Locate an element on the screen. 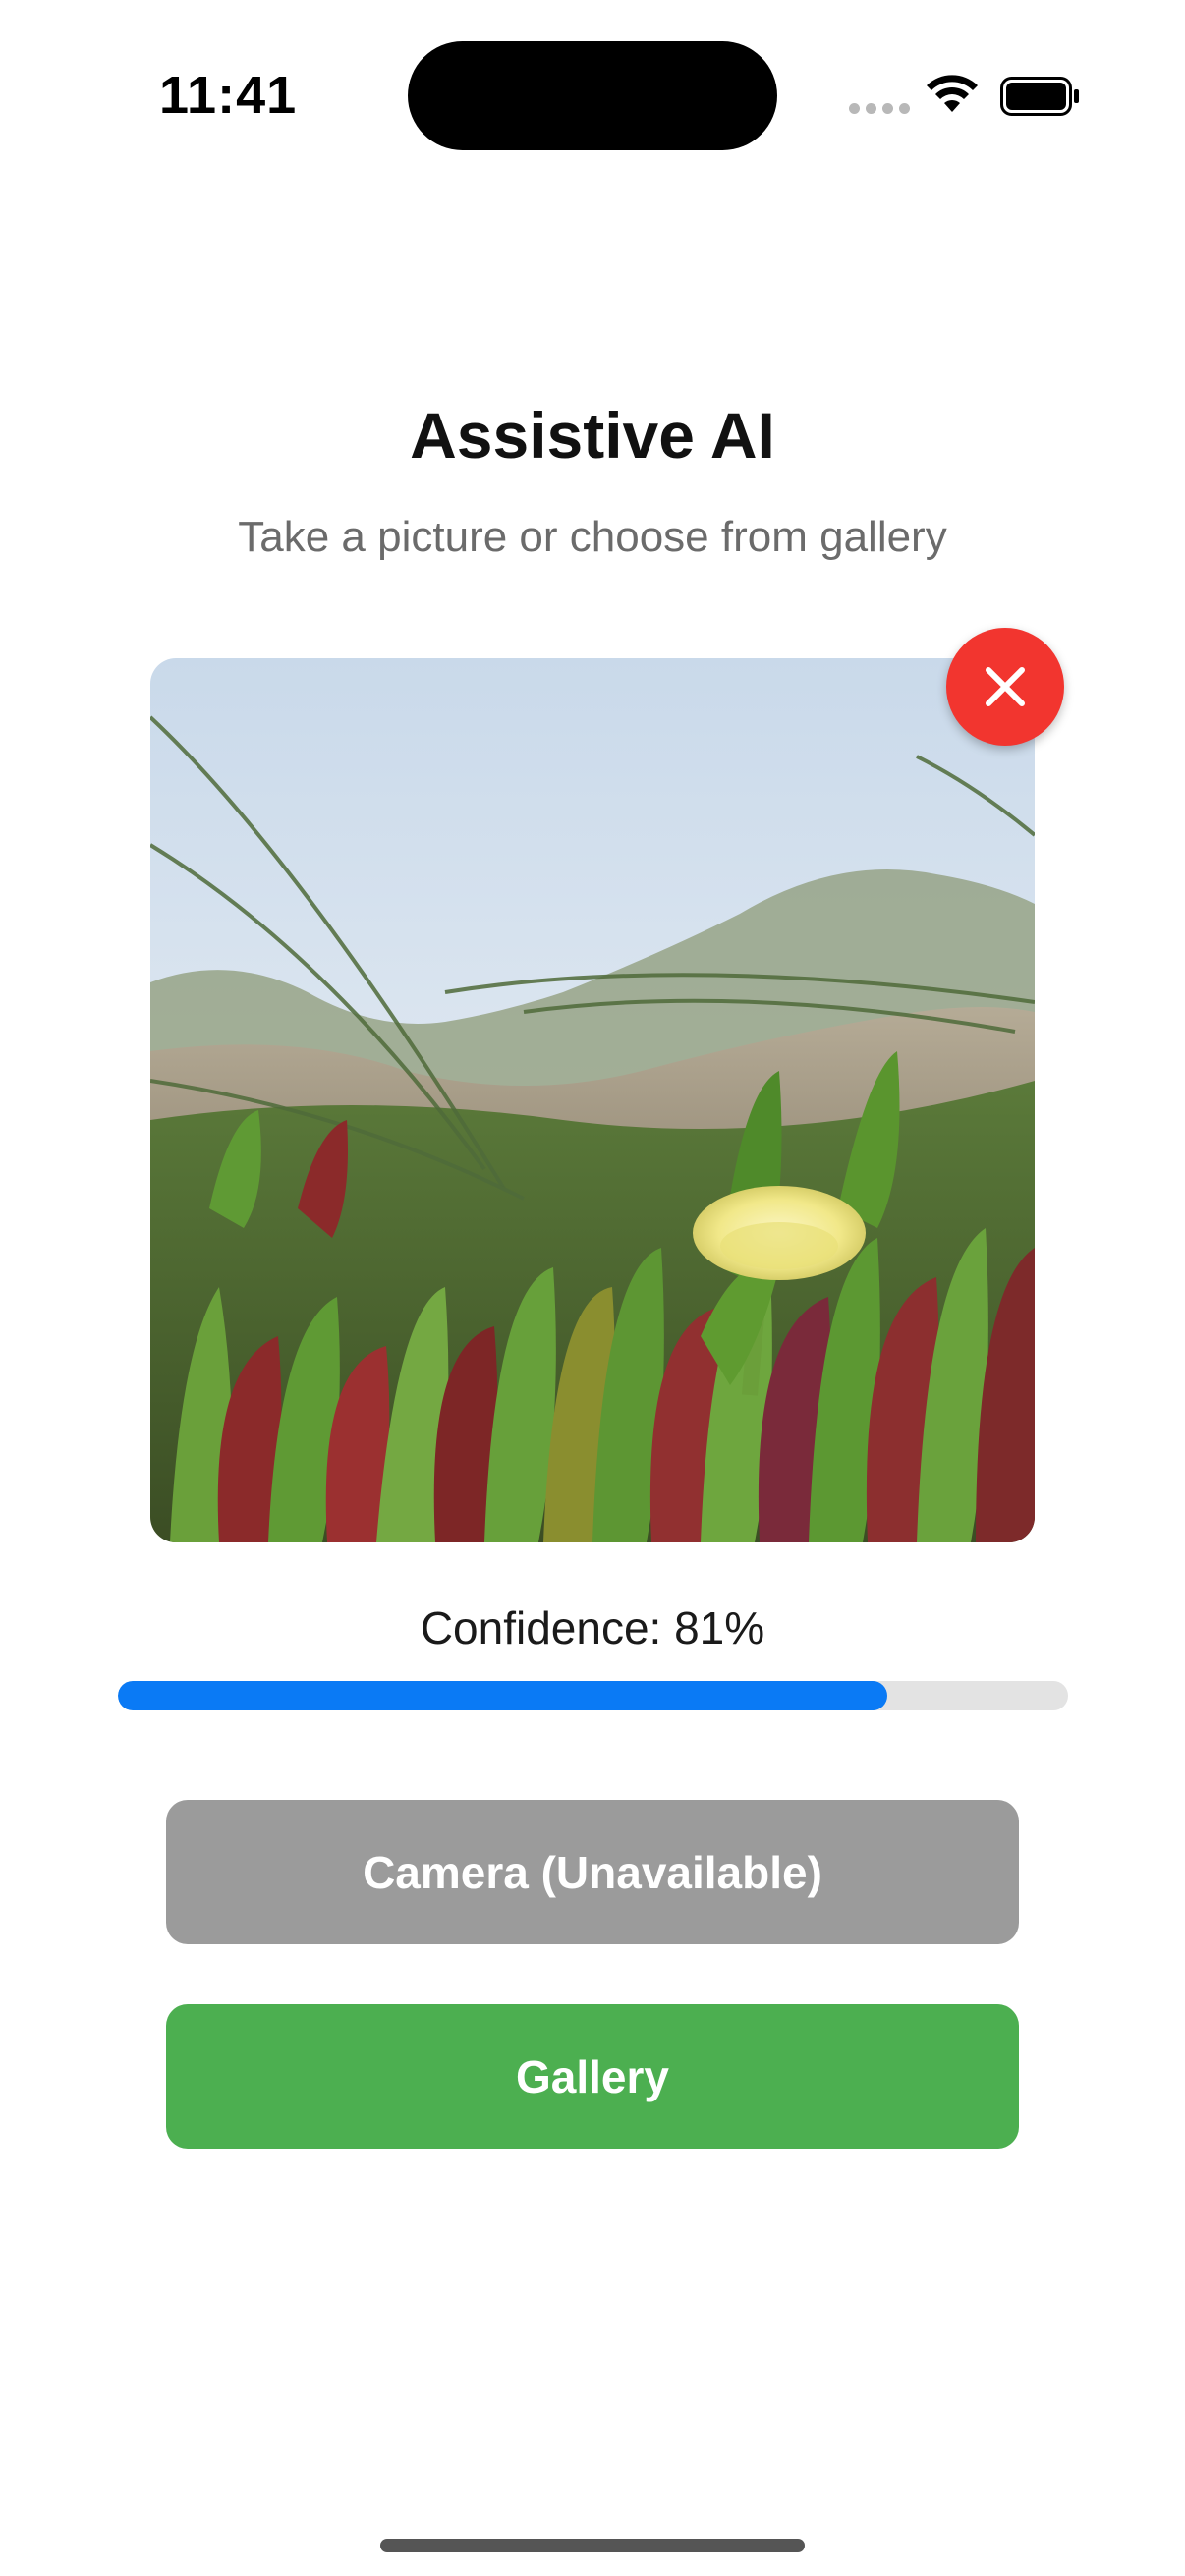 This screenshot has width=1185, height=2576. cellular-signal-icon is located at coordinates (880, 108).